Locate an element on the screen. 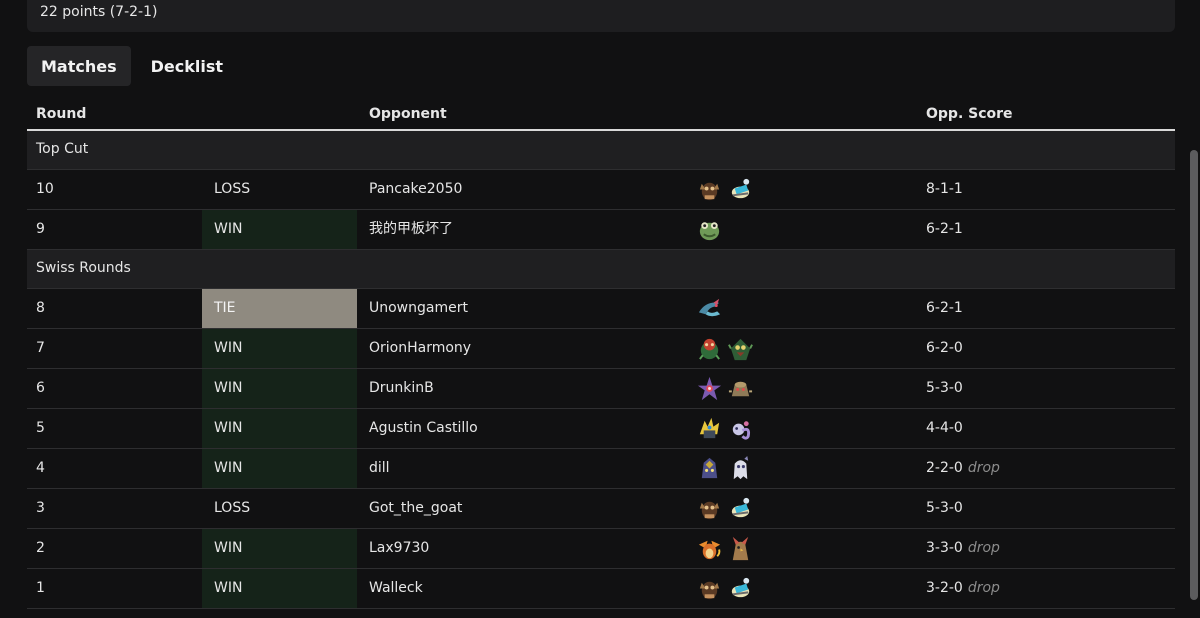  match-row: 5 WIN Agustin Castillo 4-4-0 is located at coordinates (601, 429).